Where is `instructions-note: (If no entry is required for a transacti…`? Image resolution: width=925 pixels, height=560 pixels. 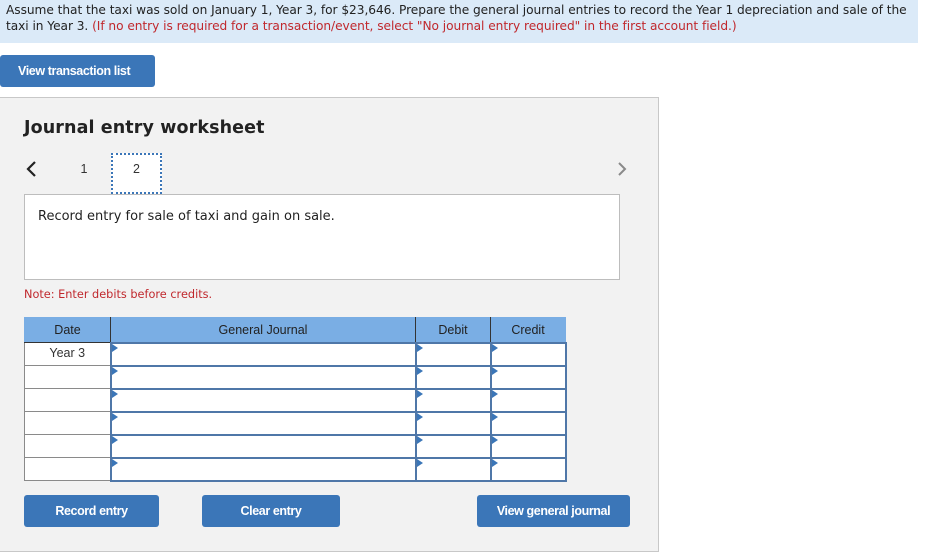
instructions-note: (If no entry is required for a transacti… is located at coordinates (414, 26).